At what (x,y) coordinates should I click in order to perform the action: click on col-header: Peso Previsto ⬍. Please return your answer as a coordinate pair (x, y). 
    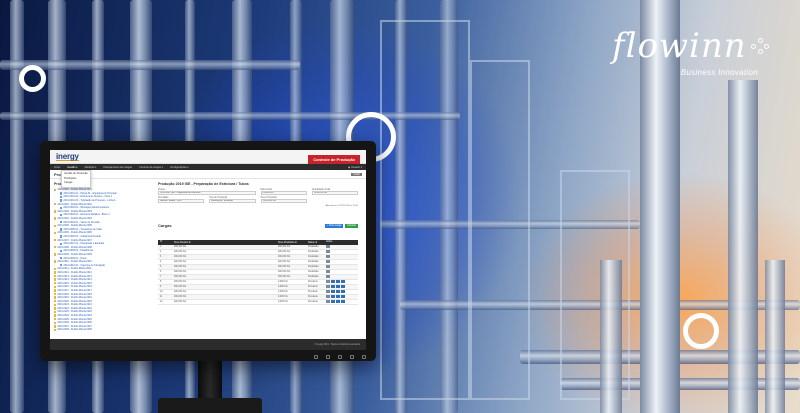
    Looking at the image, I should click on (189, 242).